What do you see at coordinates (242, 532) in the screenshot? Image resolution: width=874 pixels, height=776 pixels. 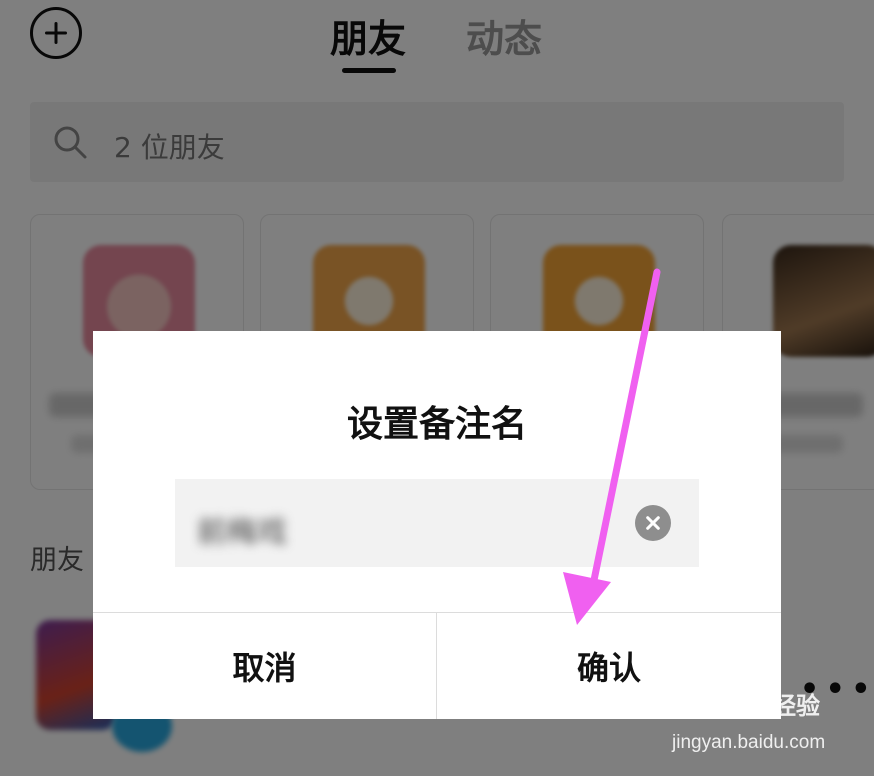 I see `remark-name-value: 前梅戏` at bounding box center [242, 532].